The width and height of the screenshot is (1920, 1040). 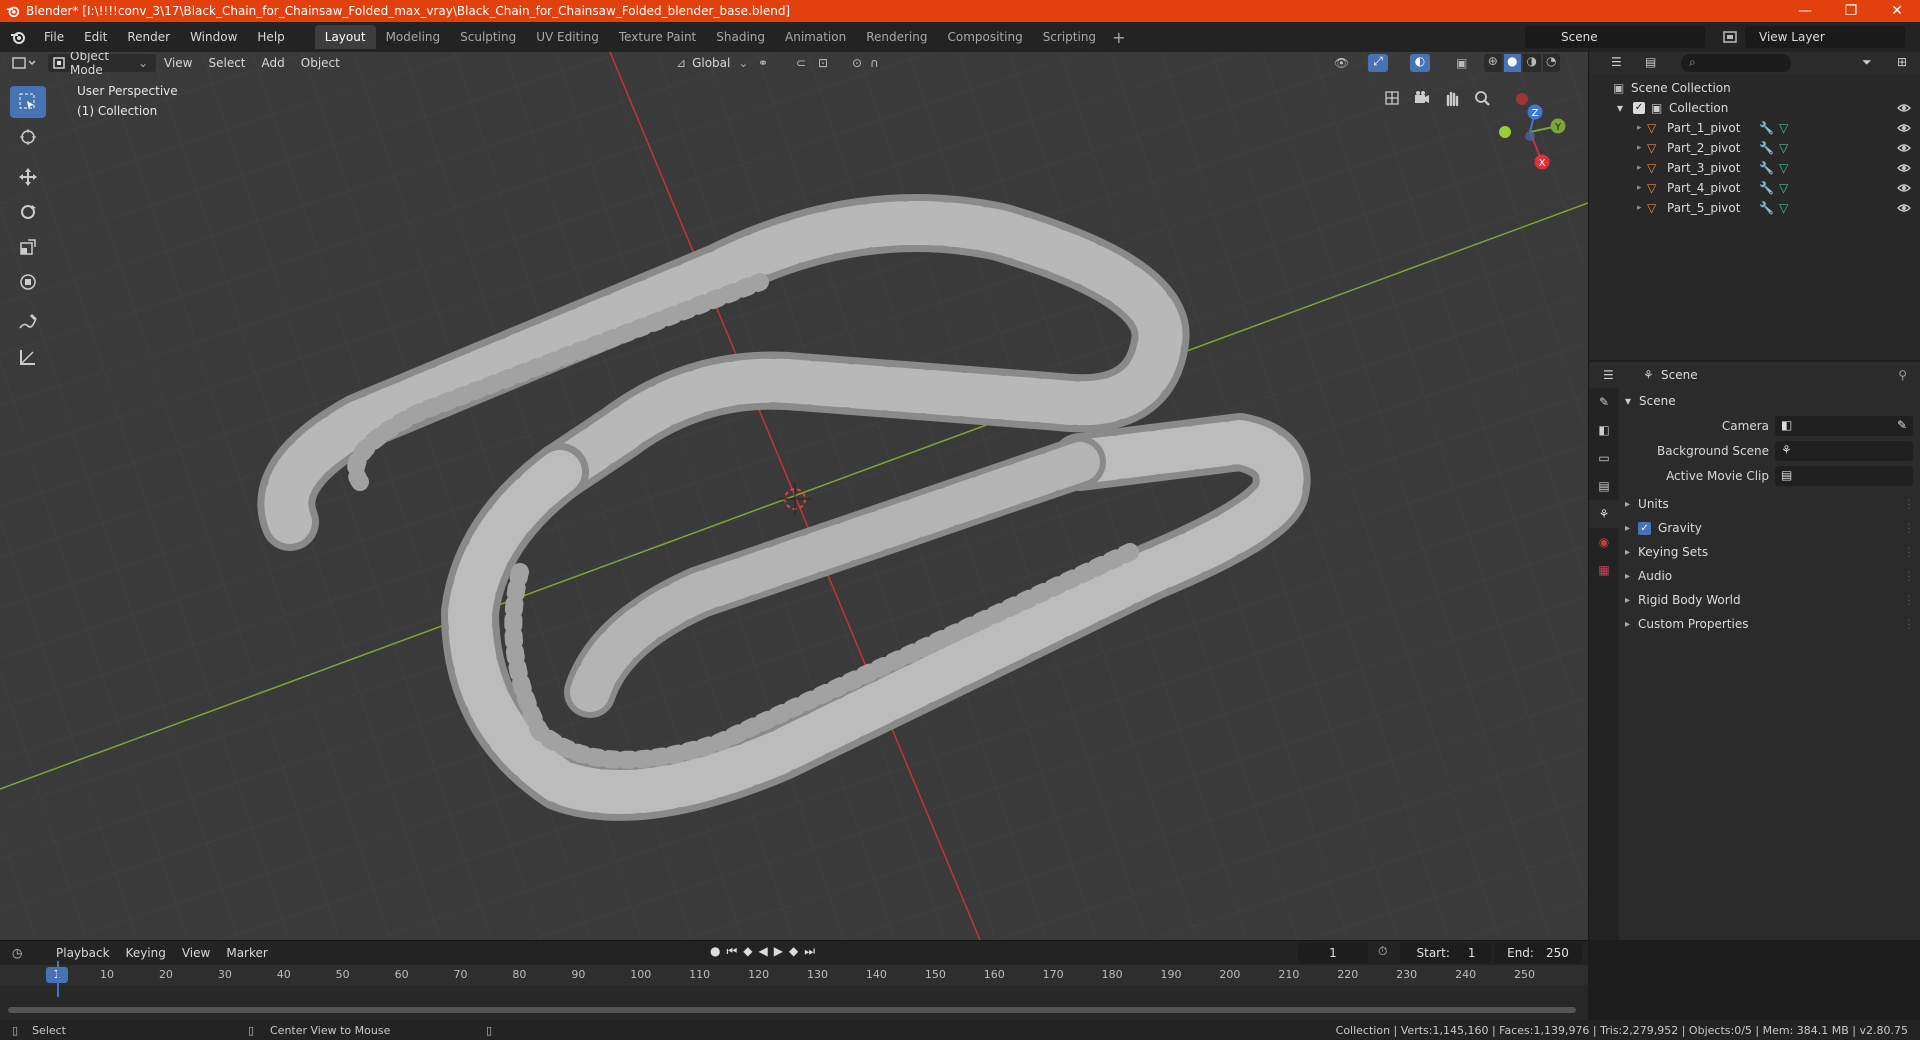 I want to click on cursor-tool, so click(x=28, y=137).